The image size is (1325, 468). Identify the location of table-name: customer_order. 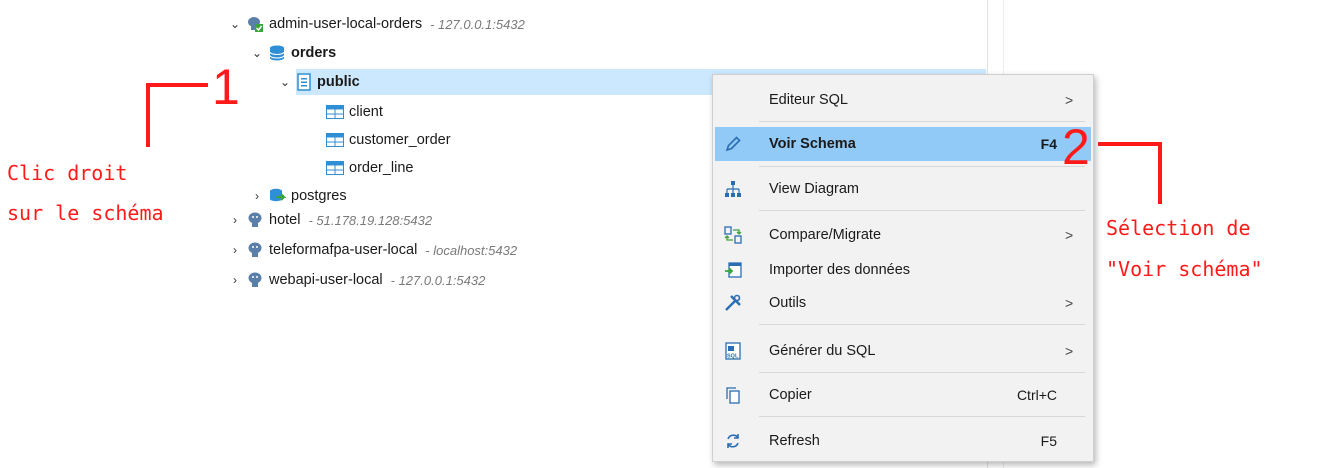
(400, 140).